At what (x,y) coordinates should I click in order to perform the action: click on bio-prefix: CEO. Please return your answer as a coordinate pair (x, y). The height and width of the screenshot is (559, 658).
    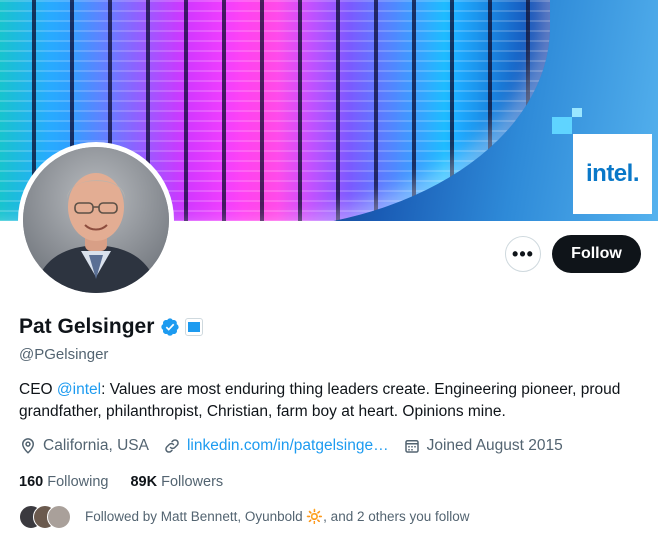
    Looking at the image, I should click on (38, 389).